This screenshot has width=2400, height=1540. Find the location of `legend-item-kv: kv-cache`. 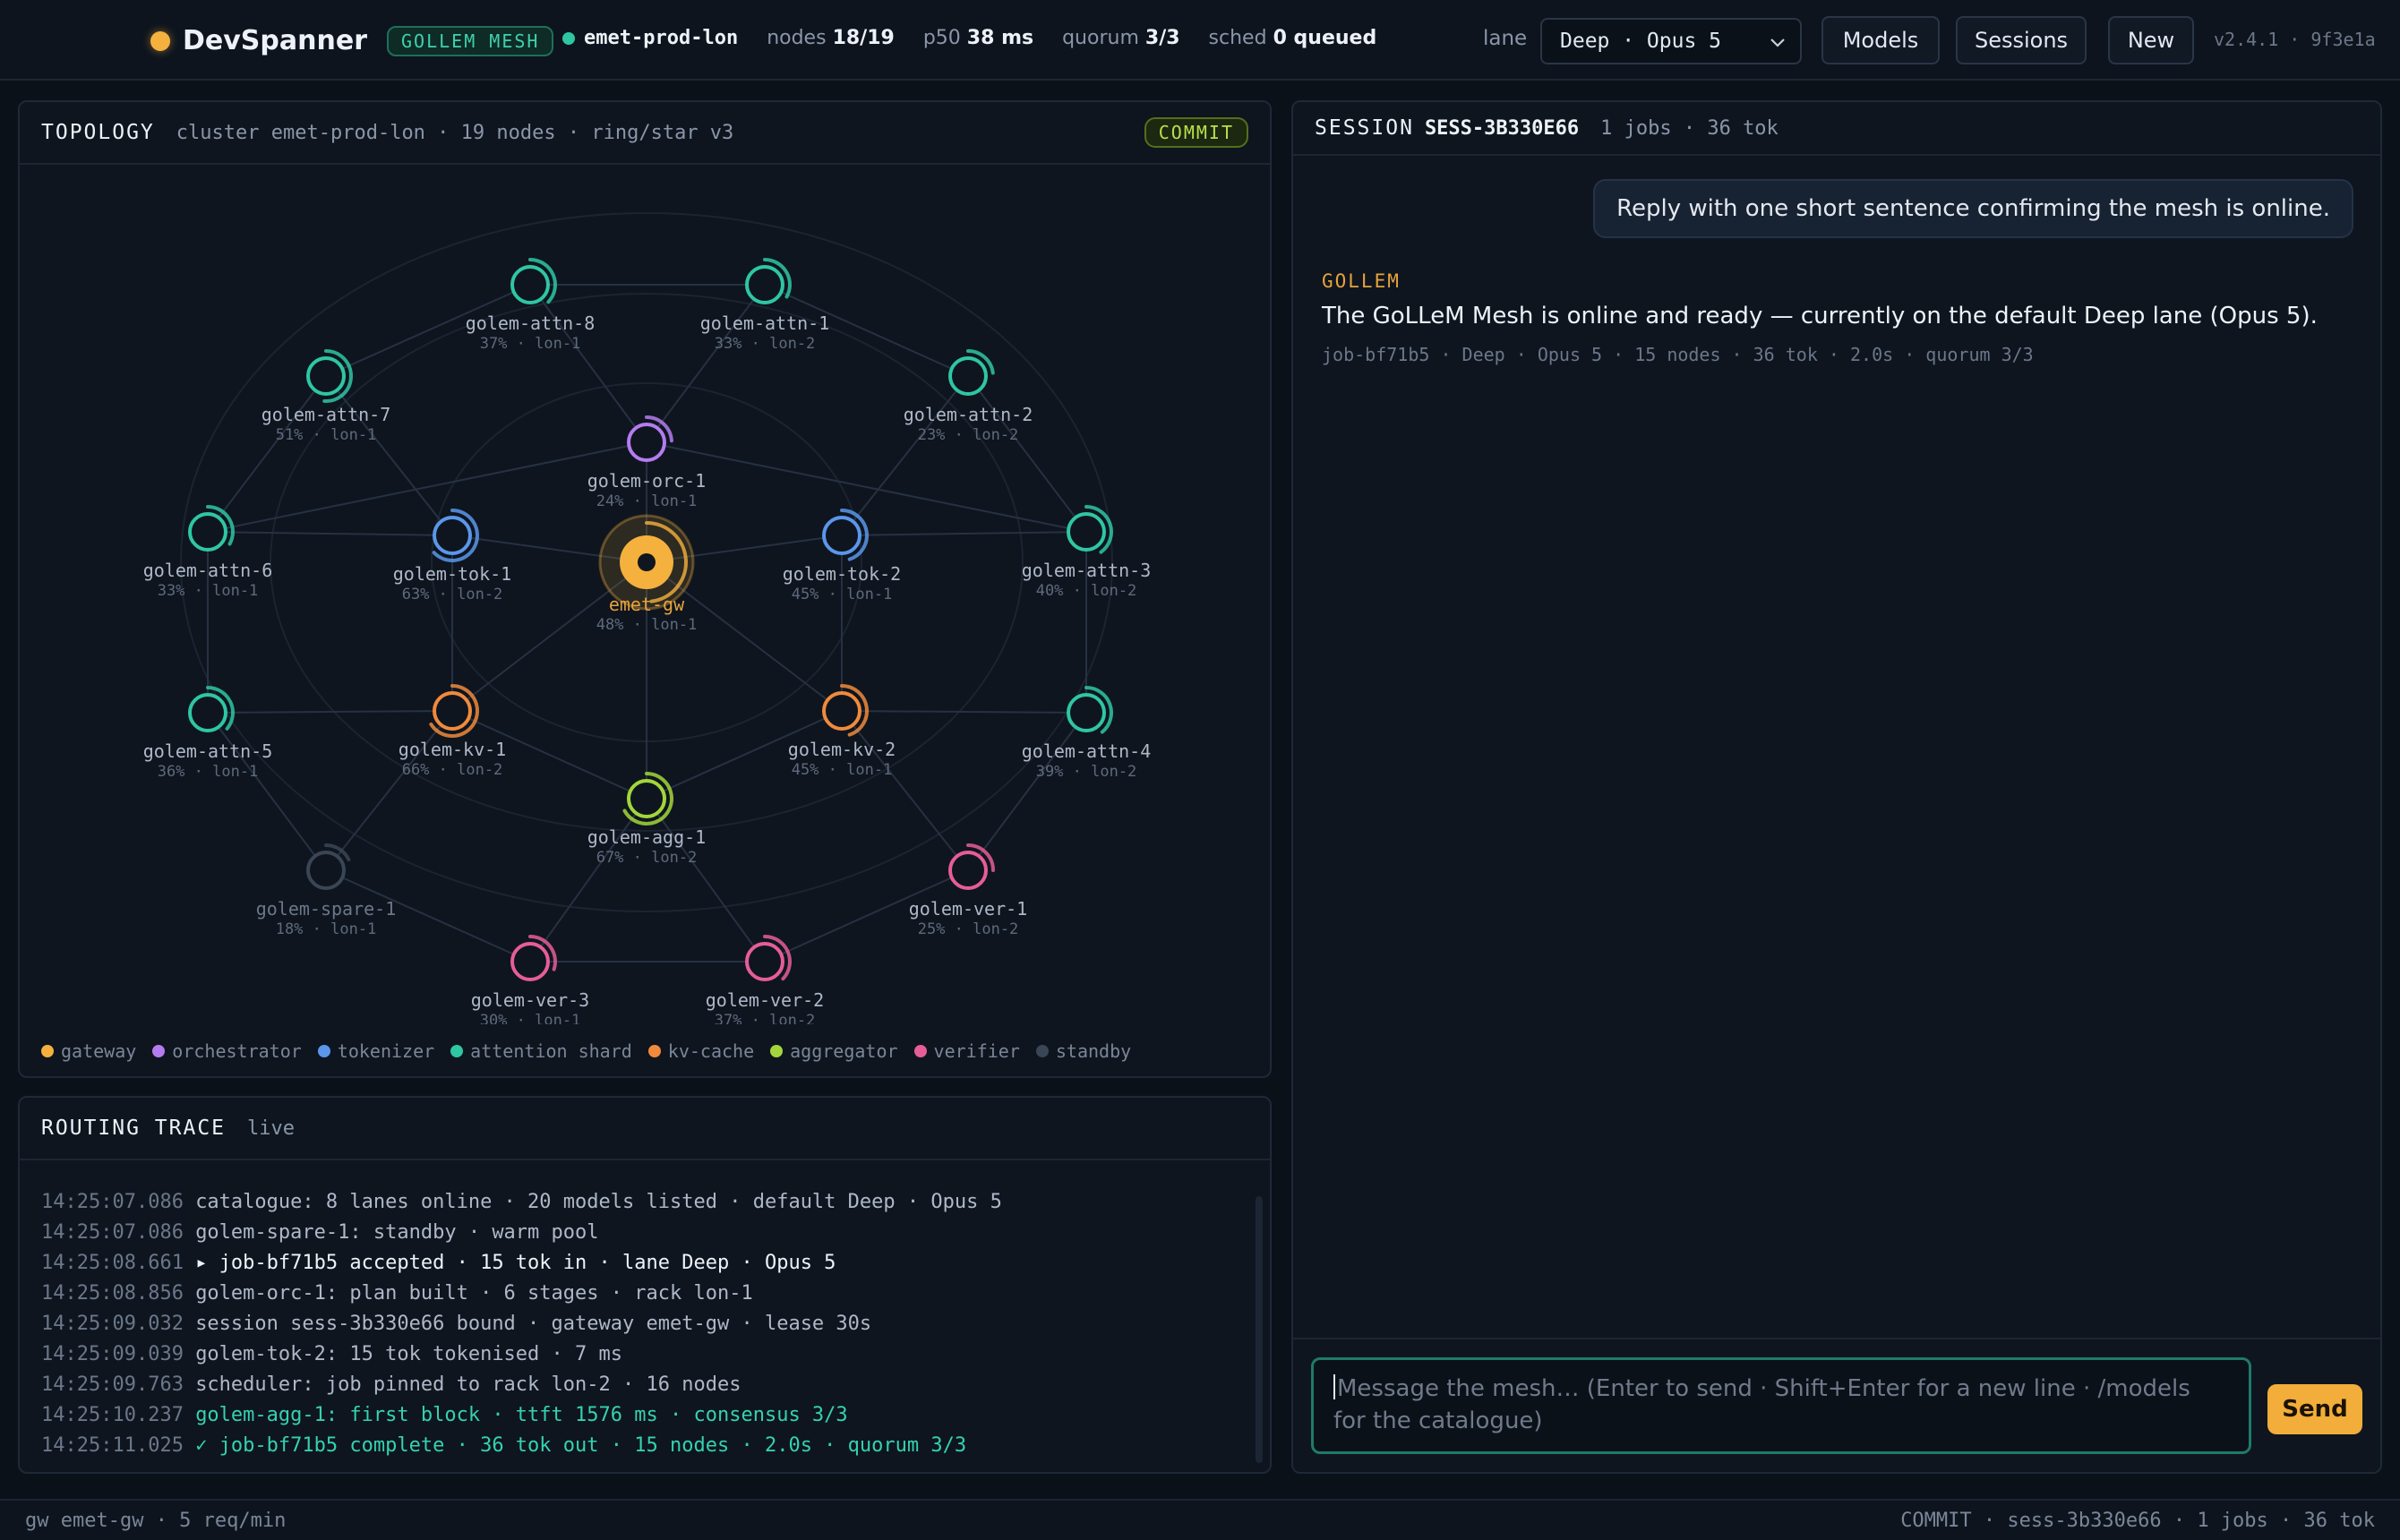

legend-item-kv: kv-cache is located at coordinates (701, 1051).